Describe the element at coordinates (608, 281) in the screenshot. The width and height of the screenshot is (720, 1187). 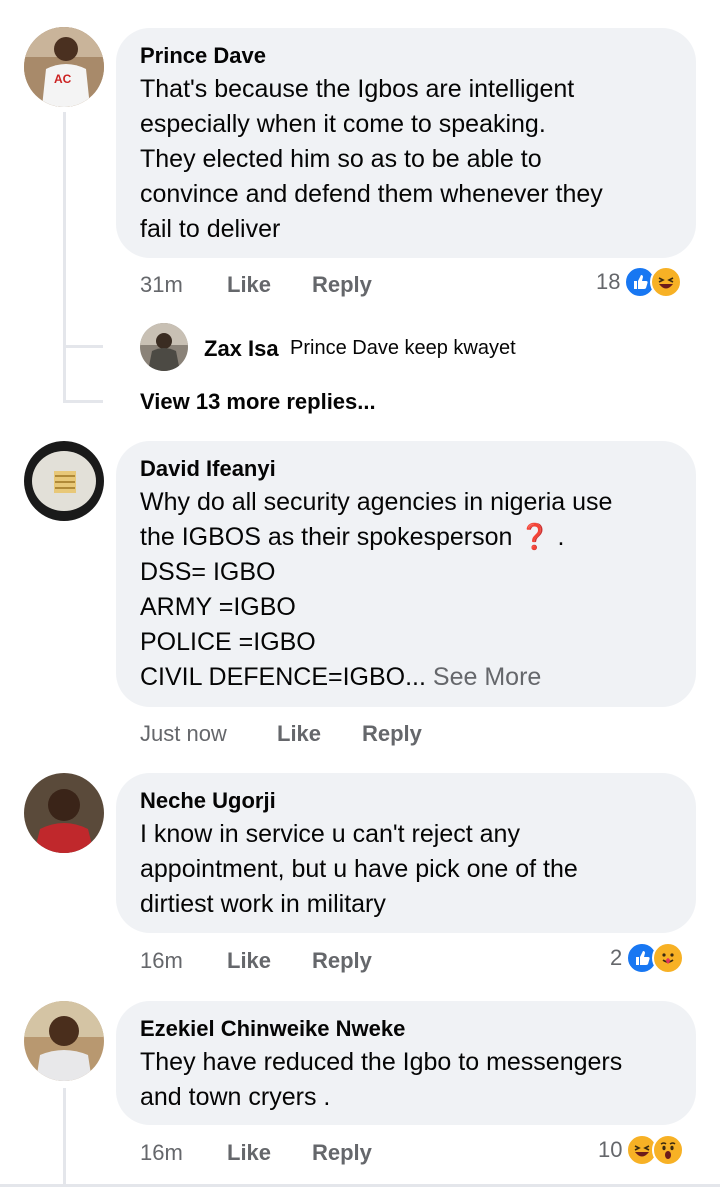
I see `reaction-count: 18` at that location.